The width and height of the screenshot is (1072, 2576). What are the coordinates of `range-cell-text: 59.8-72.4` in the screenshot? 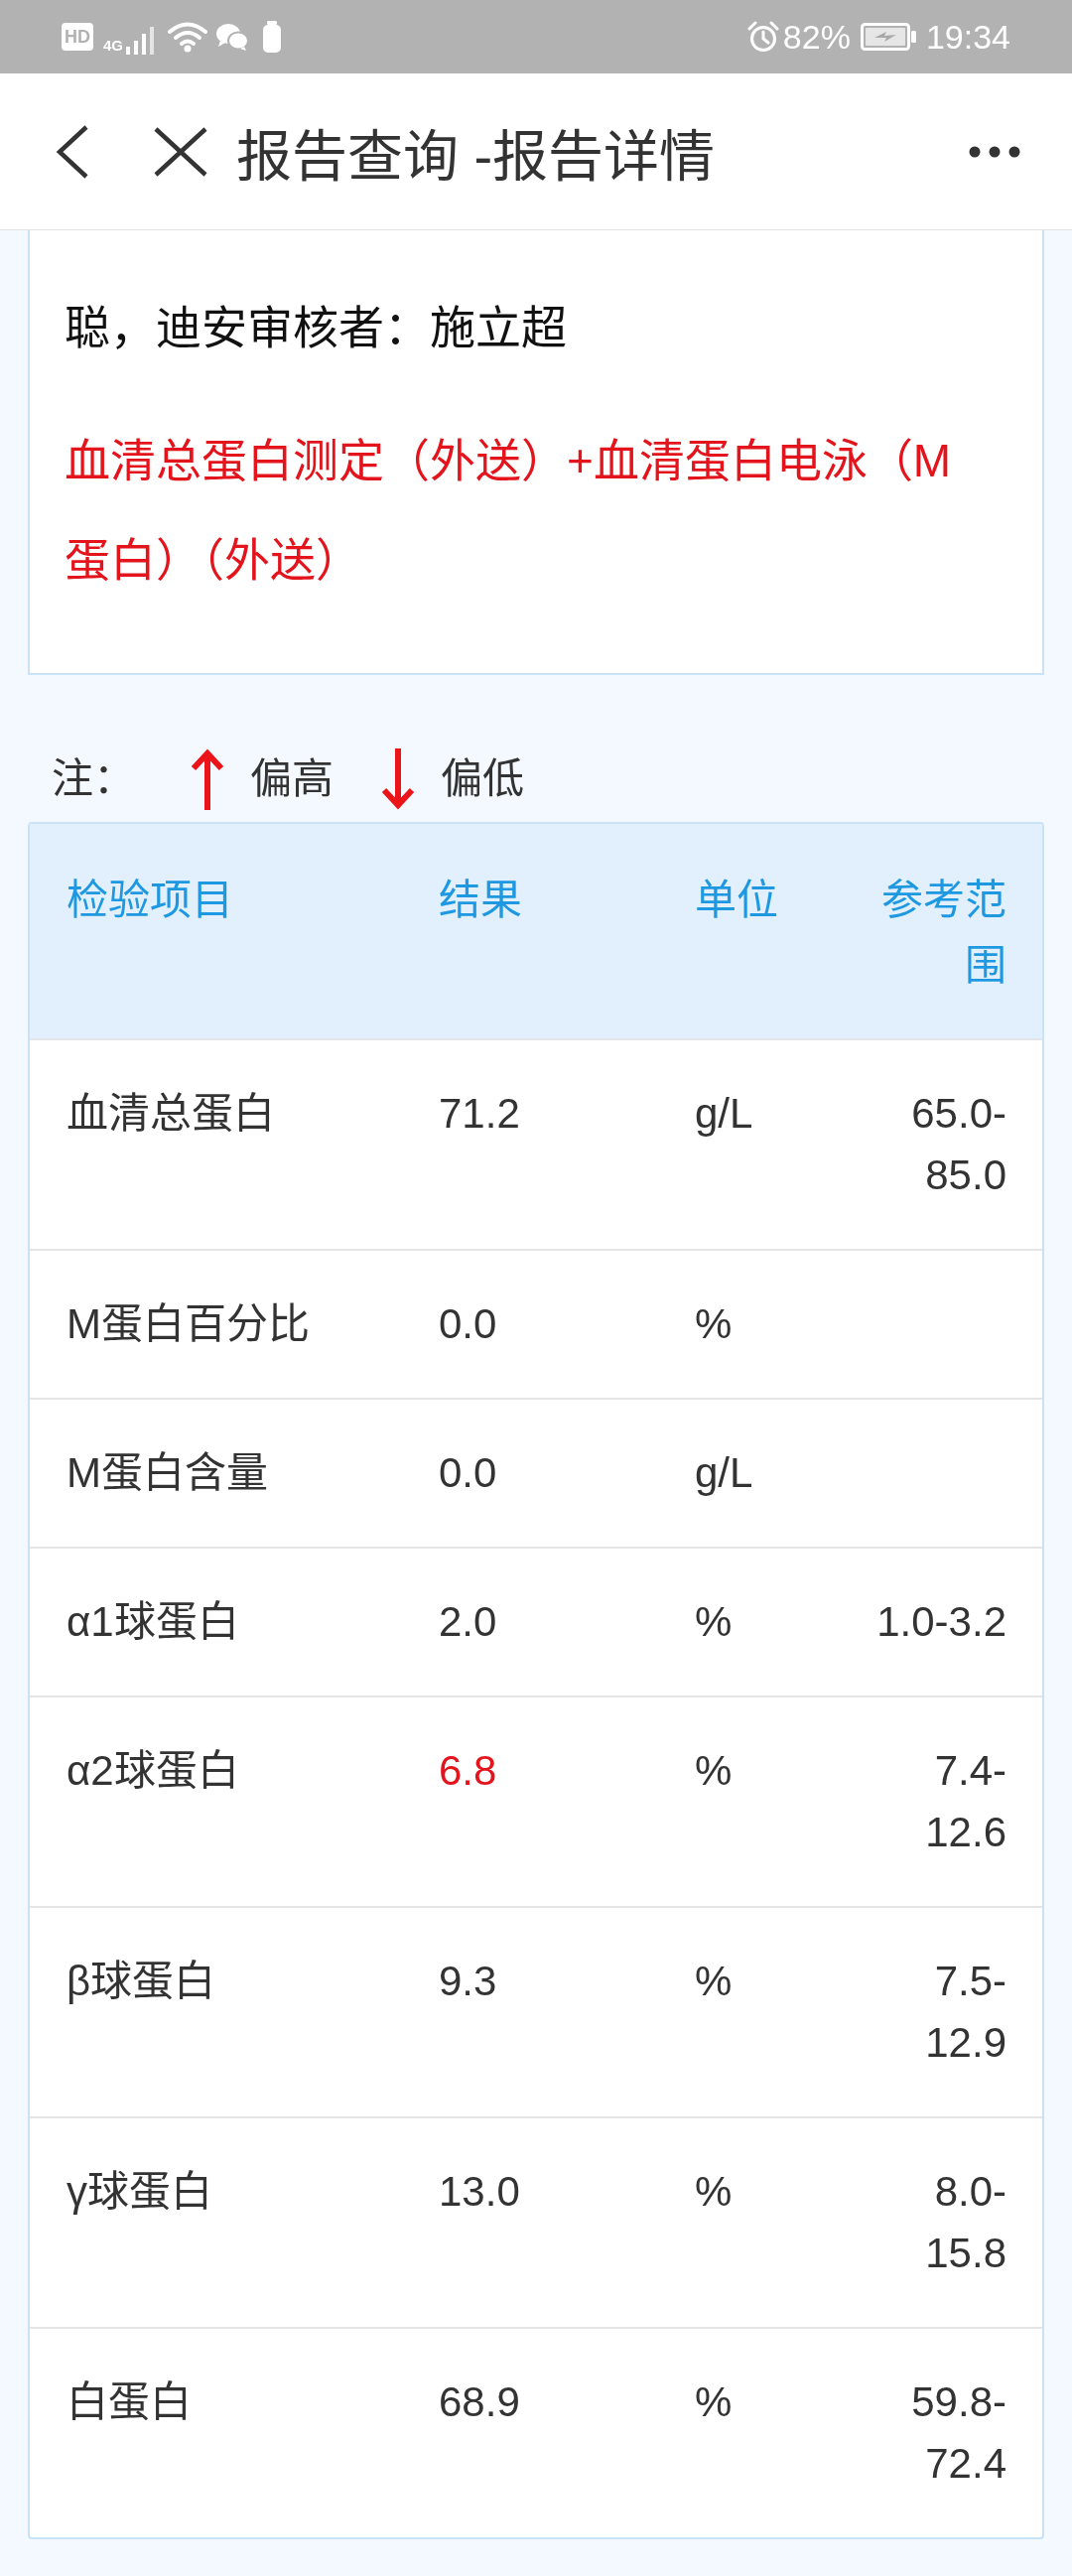 It's located at (958, 2433).